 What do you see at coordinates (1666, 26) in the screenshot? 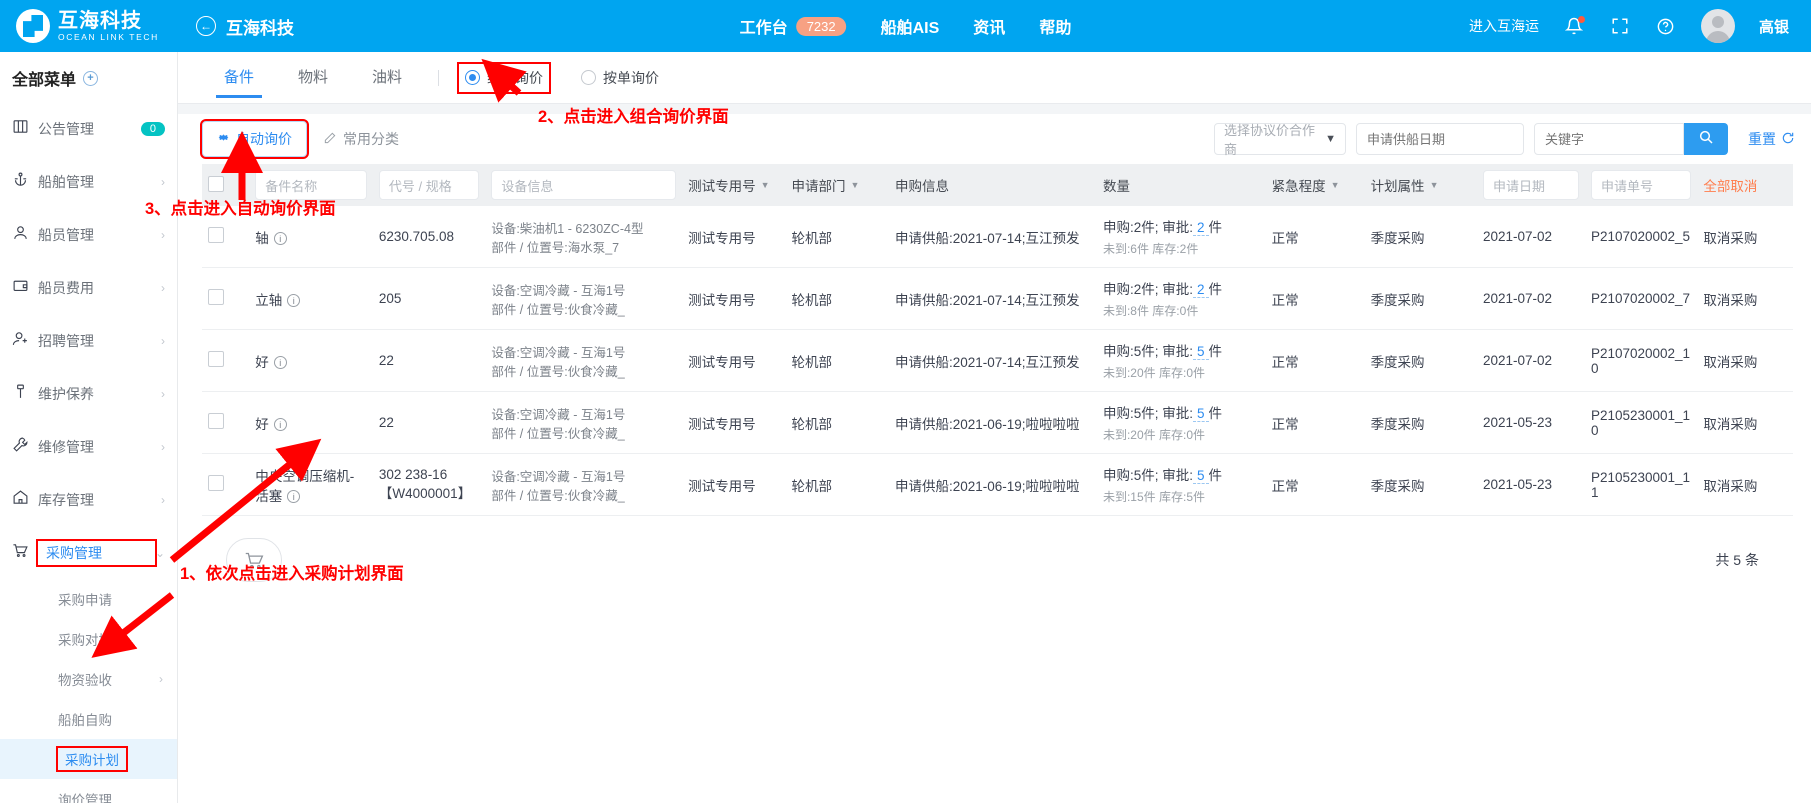
I see `help-circle-icon` at bounding box center [1666, 26].